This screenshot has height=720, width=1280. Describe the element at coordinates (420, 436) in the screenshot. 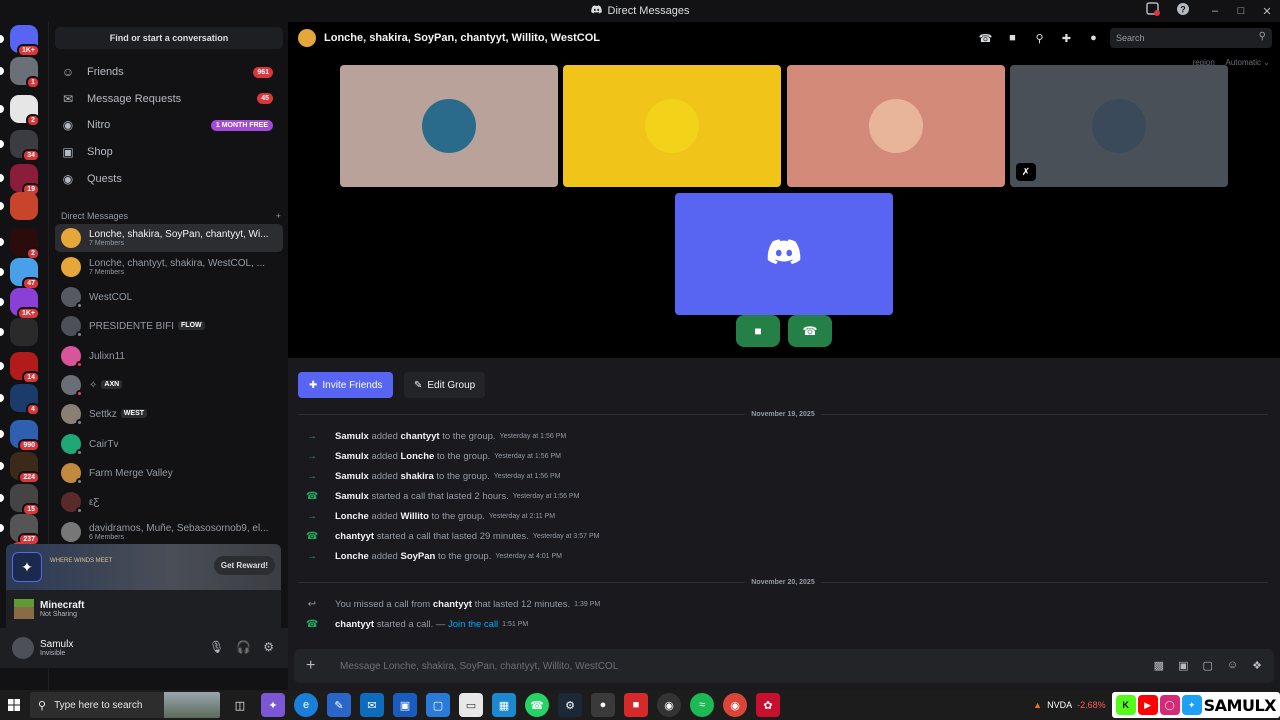

I see `target-name: chantyyt` at that location.